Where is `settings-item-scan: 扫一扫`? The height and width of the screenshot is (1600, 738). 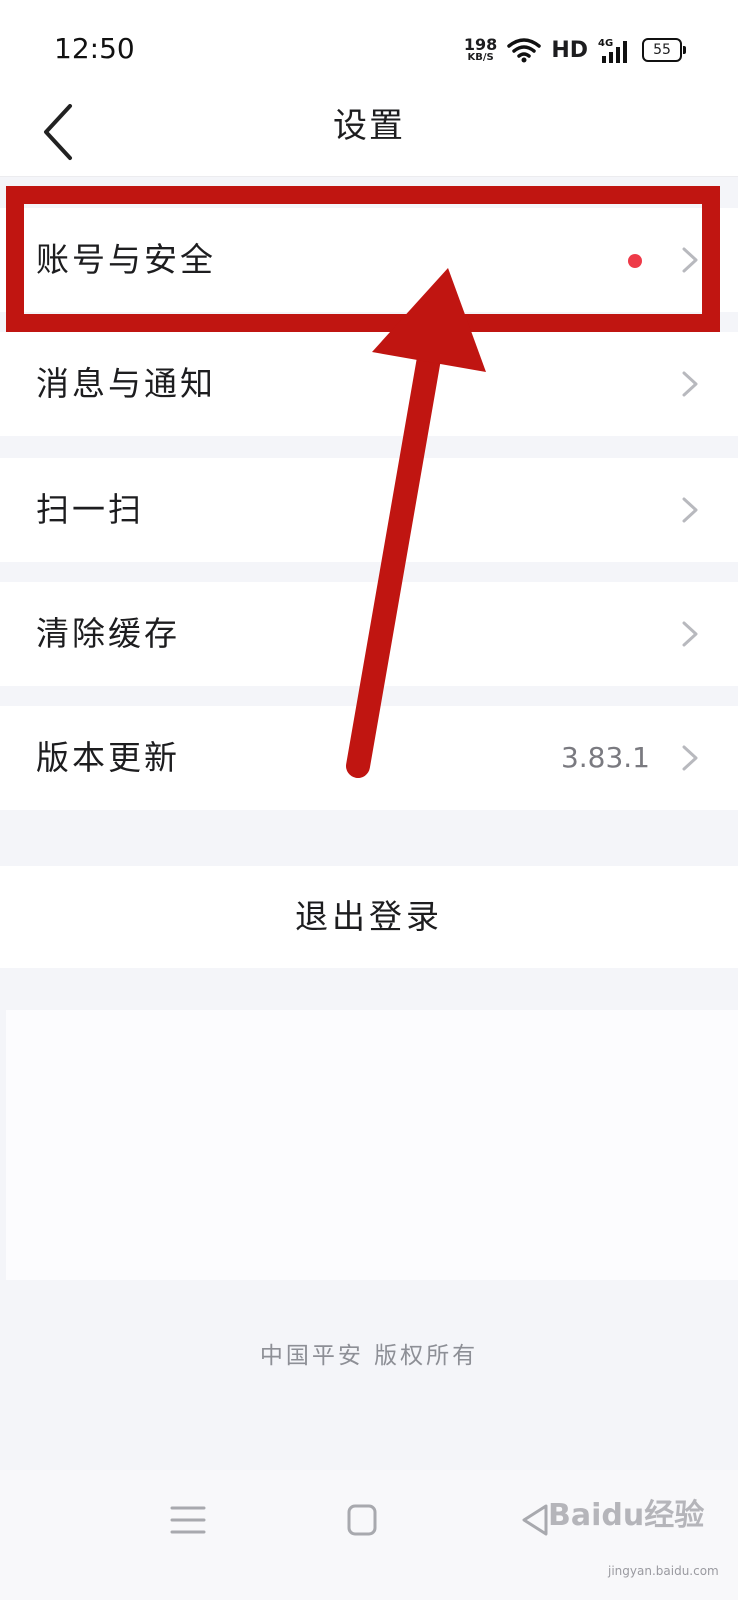 settings-item-scan: 扫一扫 is located at coordinates (369, 510).